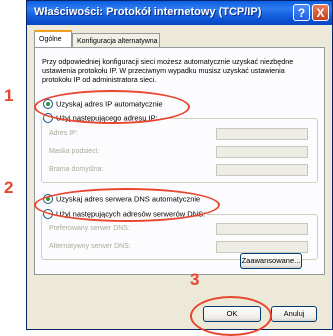 The height and width of the screenshot is (336, 333). Describe the element at coordinates (90, 246) in the screenshot. I see `alternate-dns-label: Alternatywny serwer DNS:` at that location.